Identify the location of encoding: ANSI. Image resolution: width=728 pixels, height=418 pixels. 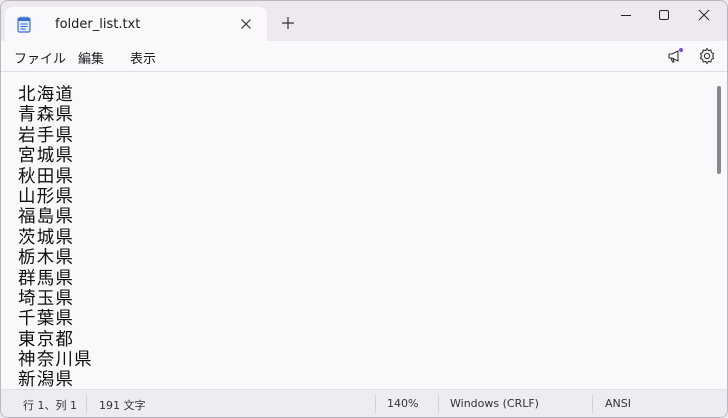
(618, 403).